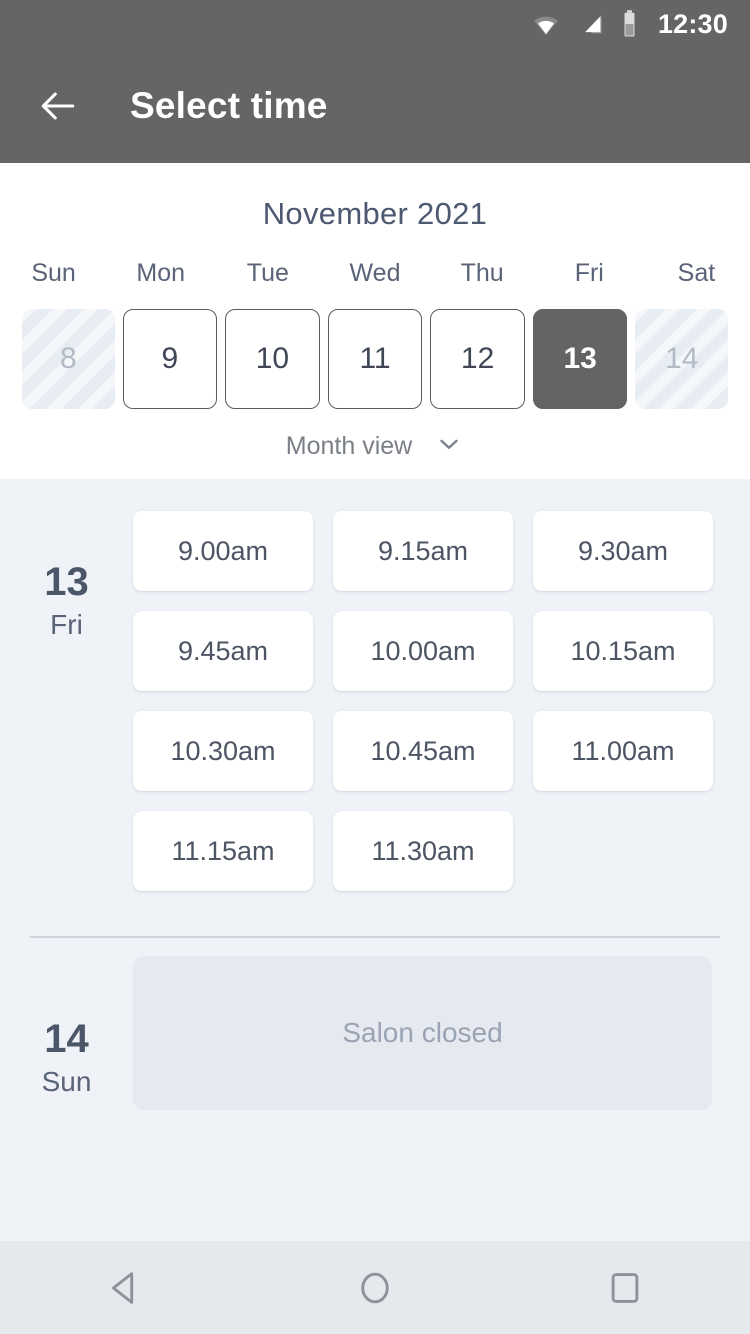 Image resolution: width=750 pixels, height=1334 pixels. What do you see at coordinates (66, 701) in the screenshot?
I see `day-label-13: 13 Fri` at bounding box center [66, 701].